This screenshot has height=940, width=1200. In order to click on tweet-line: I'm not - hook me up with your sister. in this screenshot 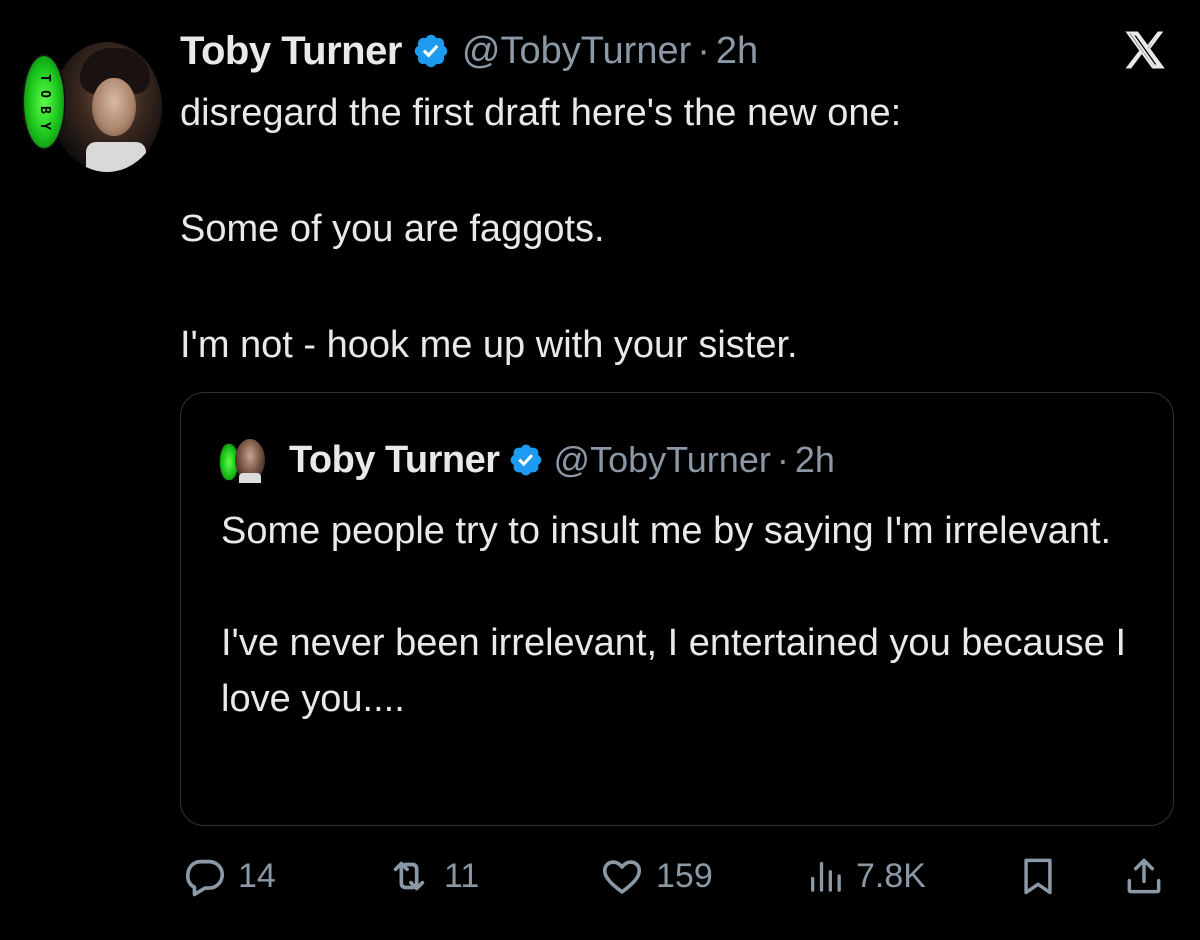, I will do `click(489, 345)`.